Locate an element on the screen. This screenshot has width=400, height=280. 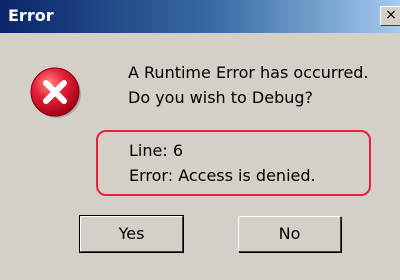
window-title: Error is located at coordinates (31, 15).